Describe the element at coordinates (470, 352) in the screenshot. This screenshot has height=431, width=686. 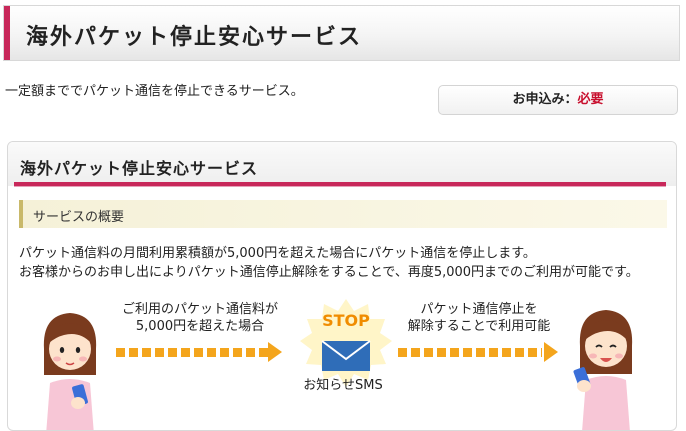
I see `right-flow-arrow-line` at that location.